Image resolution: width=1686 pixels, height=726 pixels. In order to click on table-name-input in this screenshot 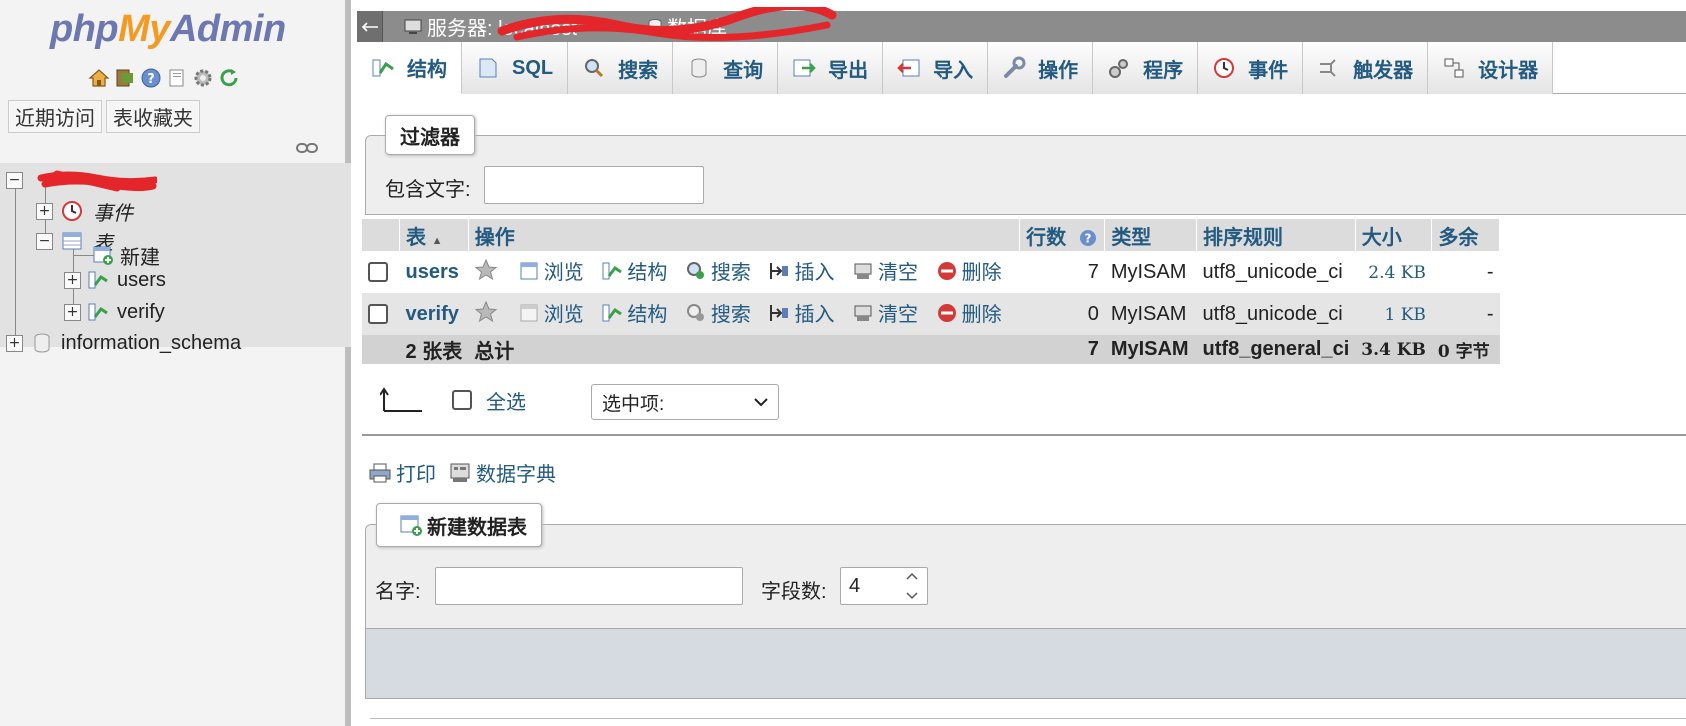, I will do `click(589, 586)`.